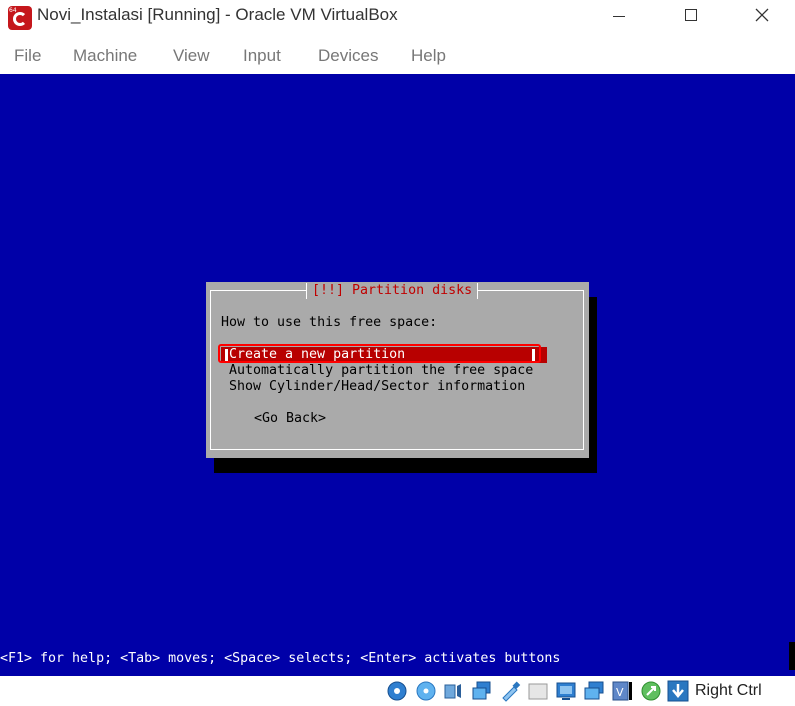 The height and width of the screenshot is (706, 795). What do you see at coordinates (761, 16) in the screenshot?
I see `close-icon` at bounding box center [761, 16].